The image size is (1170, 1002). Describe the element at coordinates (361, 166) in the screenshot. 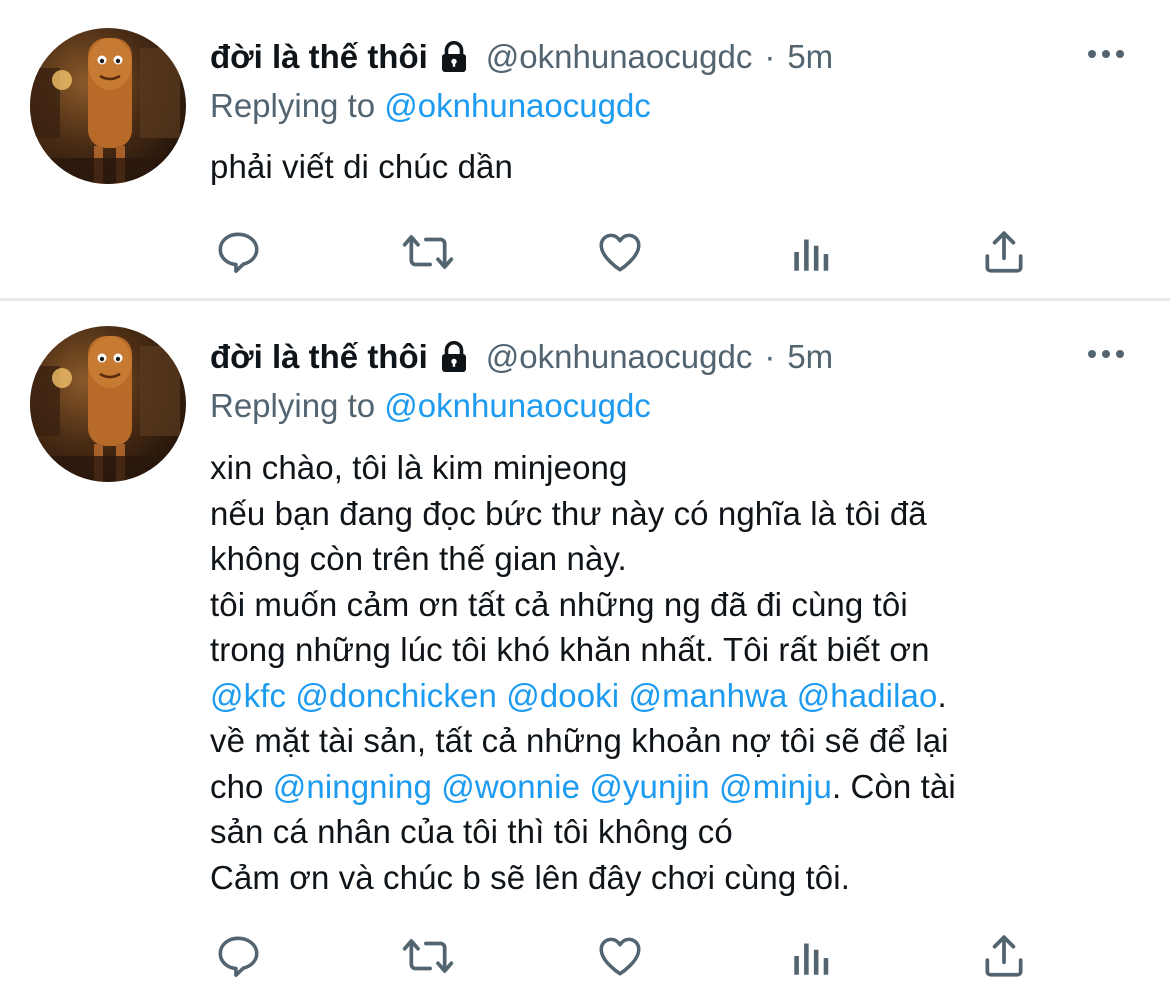

I see `text-segment: phải viết di chúc dần` at that location.